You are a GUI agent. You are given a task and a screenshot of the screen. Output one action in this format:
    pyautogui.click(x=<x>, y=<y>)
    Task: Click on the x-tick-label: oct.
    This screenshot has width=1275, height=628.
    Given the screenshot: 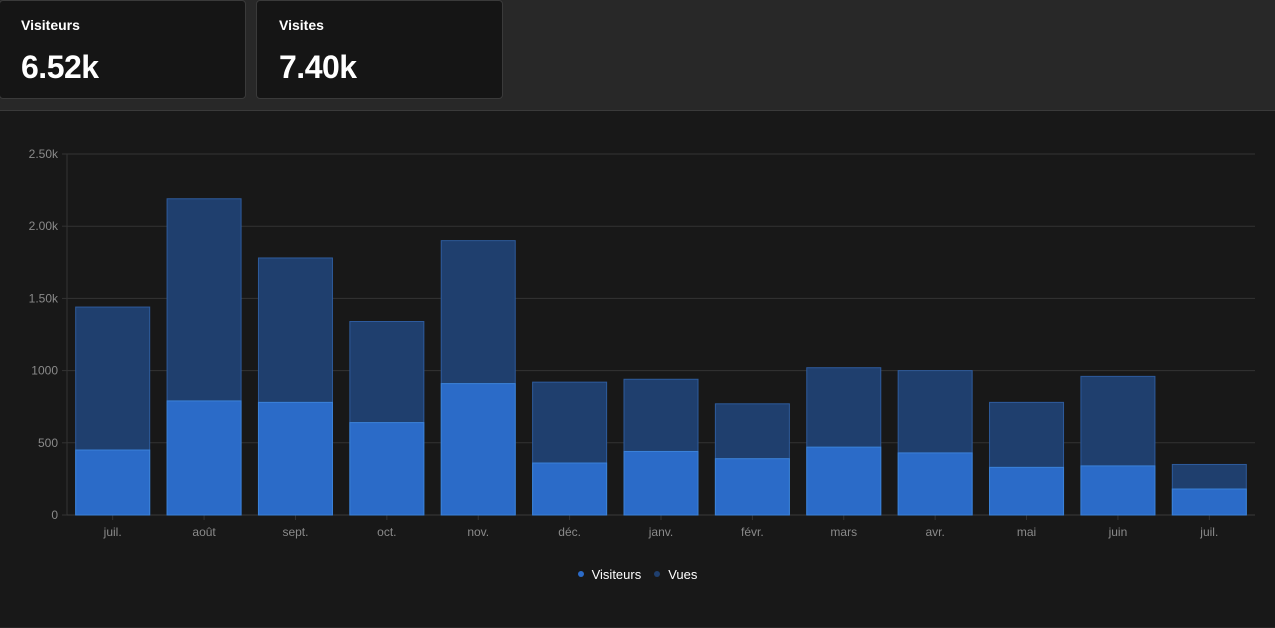 What is the action you would take?
    pyautogui.click(x=386, y=532)
    